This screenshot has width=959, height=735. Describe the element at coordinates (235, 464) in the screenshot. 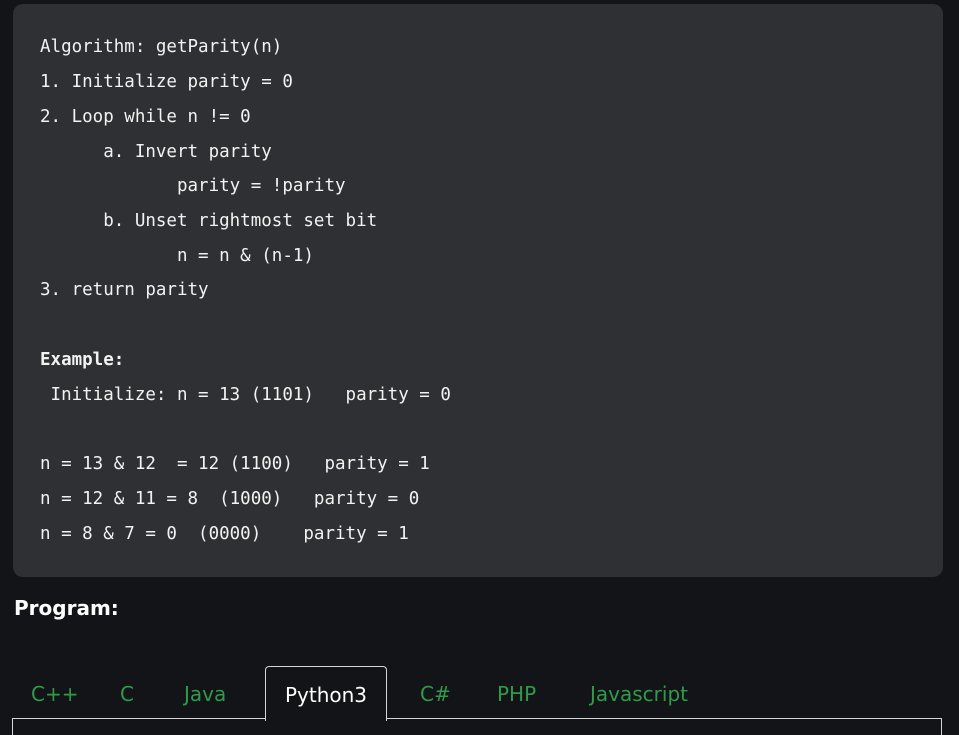

I see `code-line-example-step-1: n = 13 & 12 = 12 (1100) parity = 1` at that location.